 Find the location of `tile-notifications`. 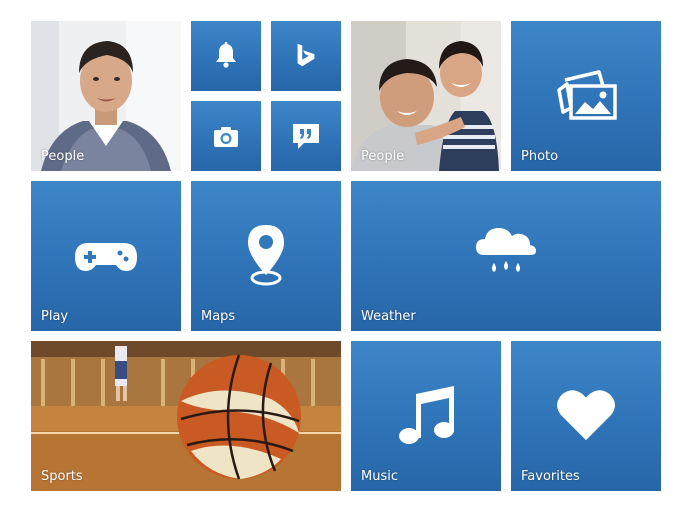

tile-notifications is located at coordinates (226, 56).